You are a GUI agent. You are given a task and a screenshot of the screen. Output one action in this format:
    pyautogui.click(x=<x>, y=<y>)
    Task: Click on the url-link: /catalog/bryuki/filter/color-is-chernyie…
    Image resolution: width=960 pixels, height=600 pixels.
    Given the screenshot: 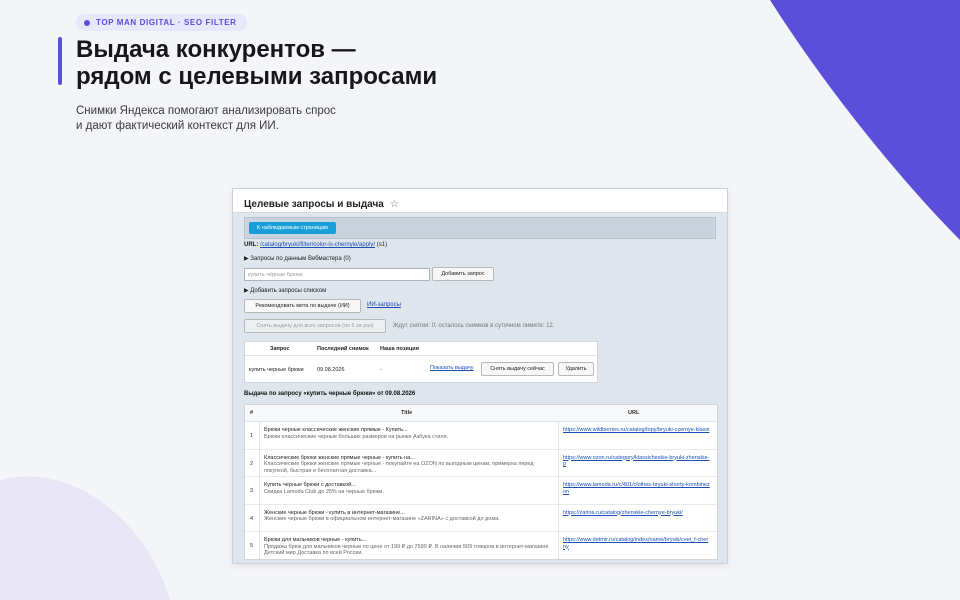 What is the action you would take?
    pyautogui.click(x=317, y=245)
    